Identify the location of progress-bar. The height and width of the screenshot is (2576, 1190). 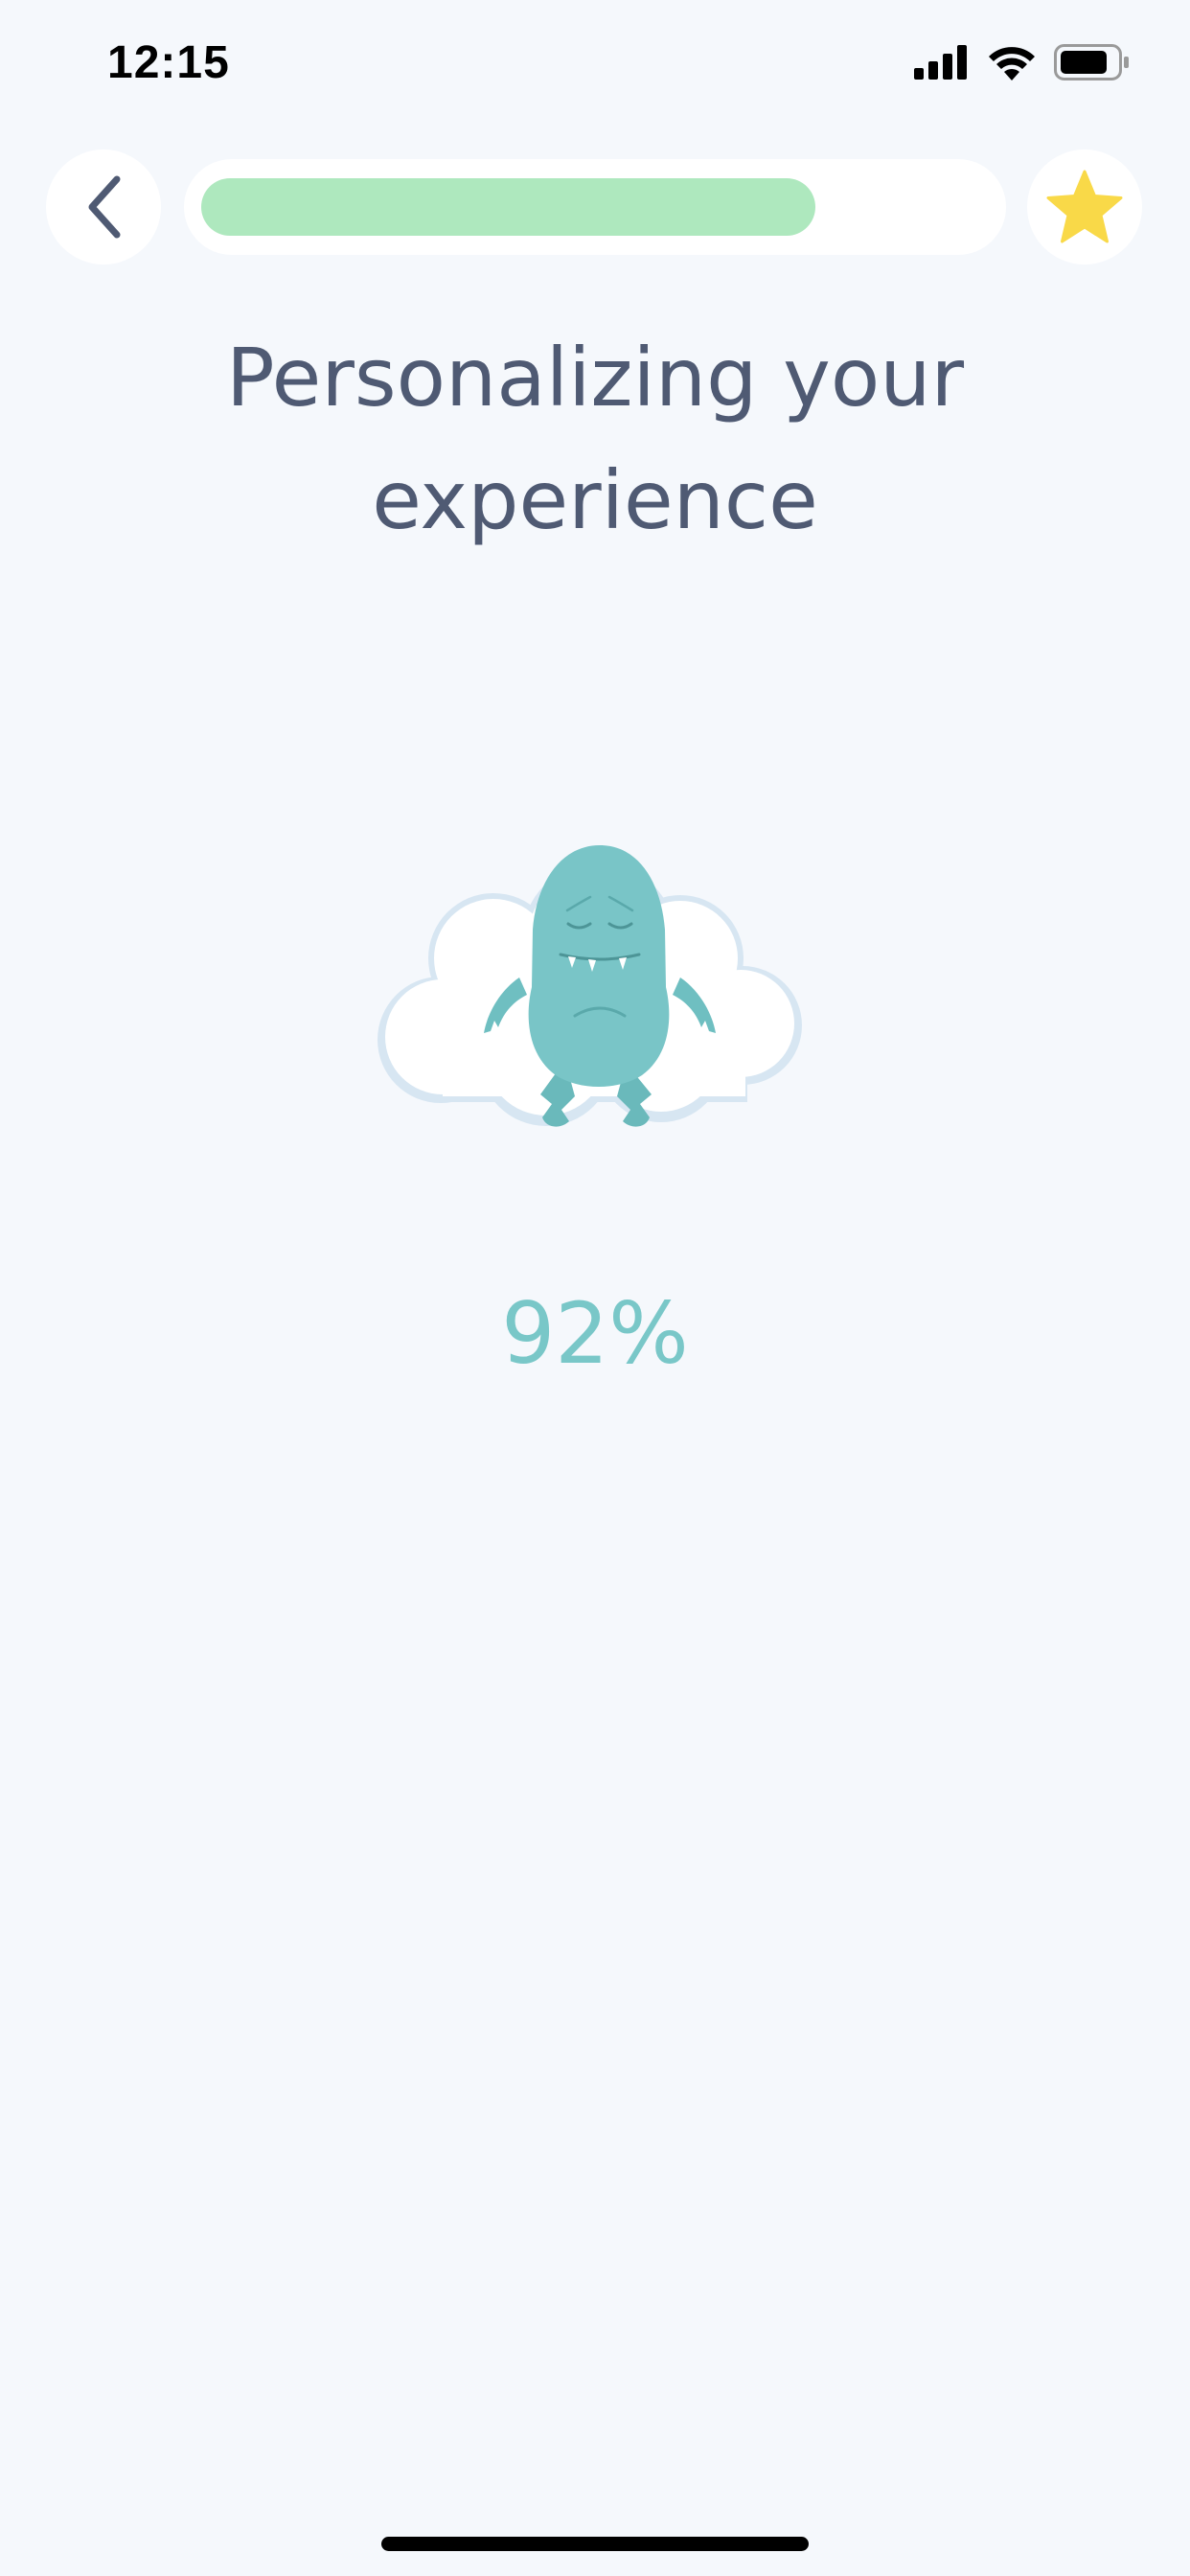
(595, 207).